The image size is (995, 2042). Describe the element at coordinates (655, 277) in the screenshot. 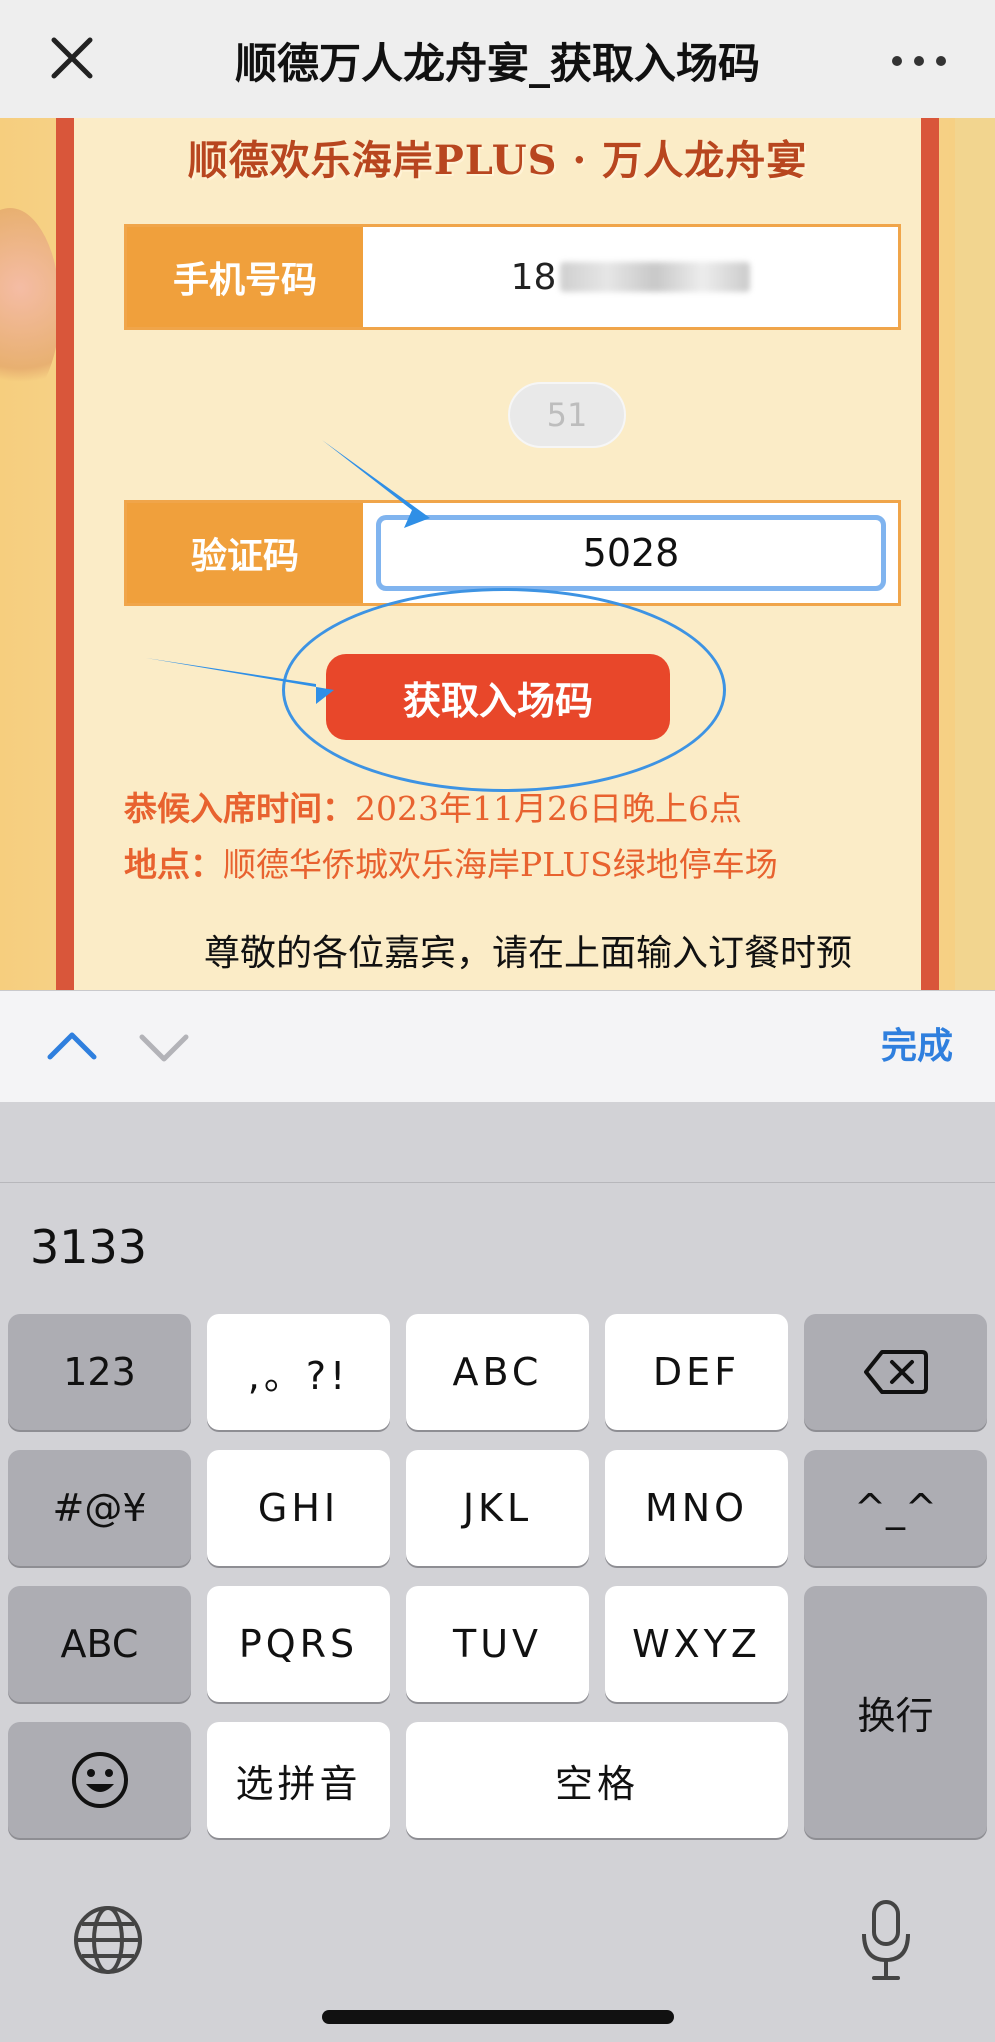

I see `redacted-phone-digits` at that location.